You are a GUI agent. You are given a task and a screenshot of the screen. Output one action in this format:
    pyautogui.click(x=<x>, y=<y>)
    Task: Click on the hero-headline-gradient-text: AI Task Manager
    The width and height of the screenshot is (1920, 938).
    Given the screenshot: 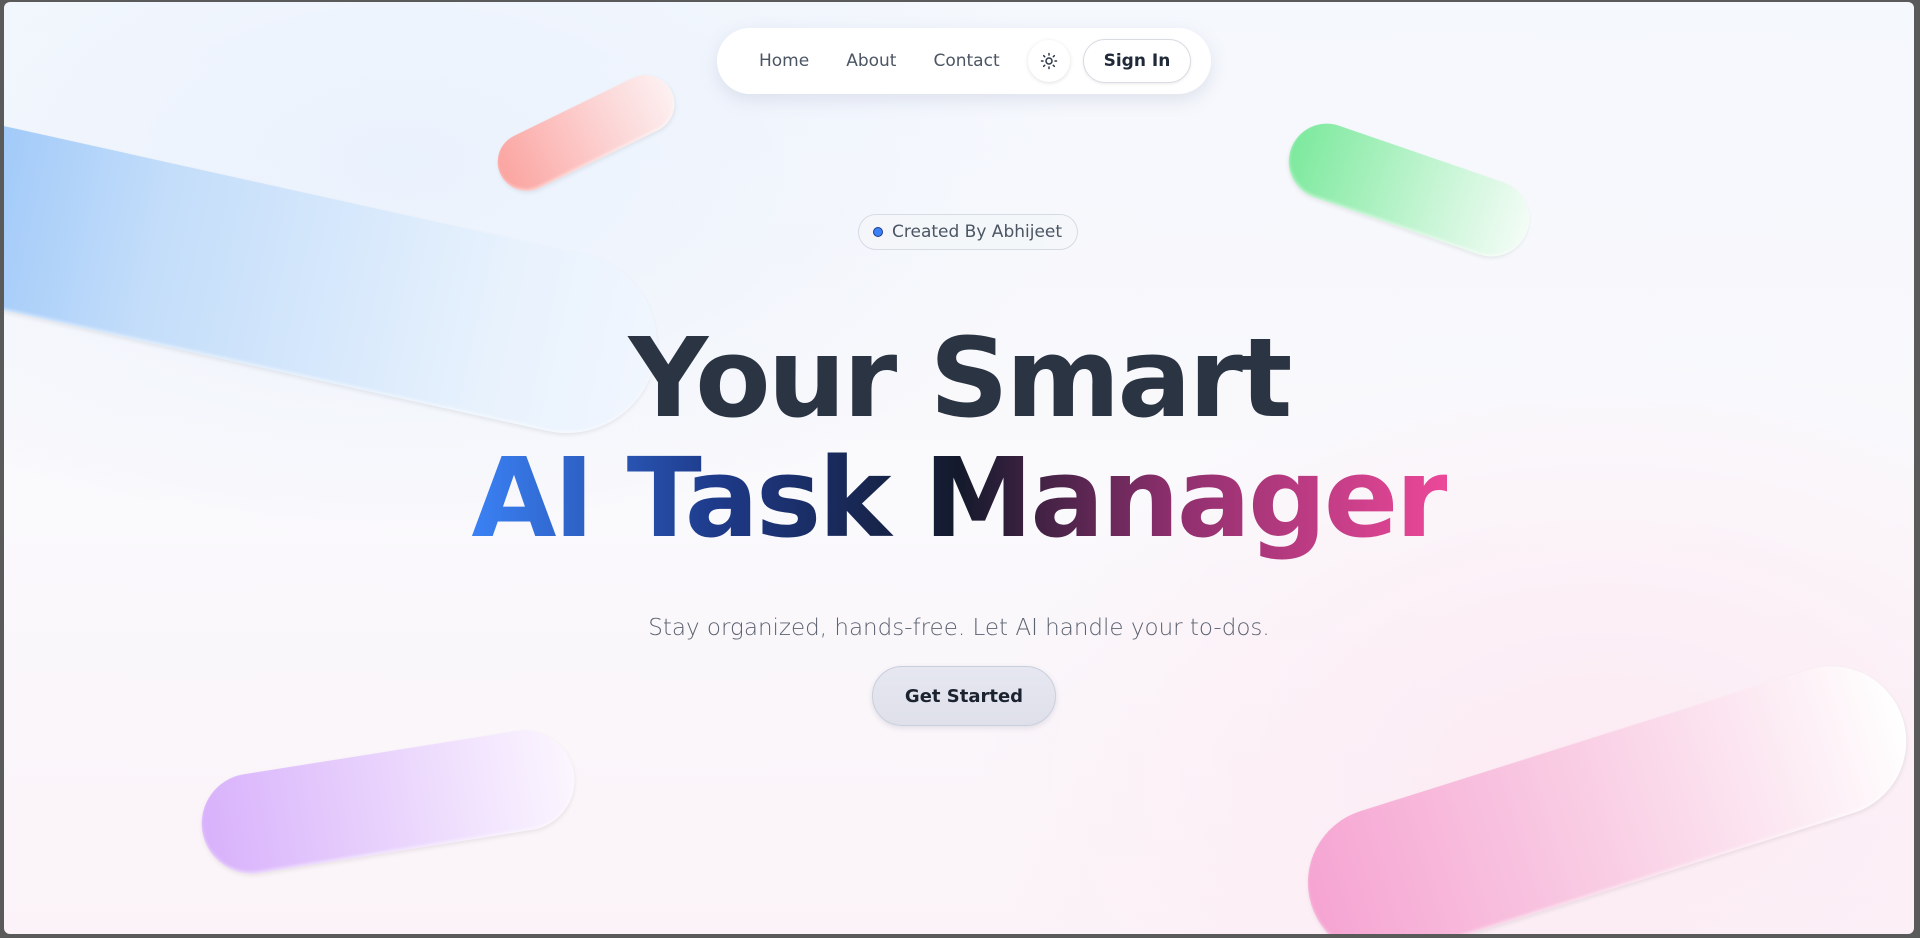 What is the action you would take?
    pyautogui.click(x=960, y=498)
    